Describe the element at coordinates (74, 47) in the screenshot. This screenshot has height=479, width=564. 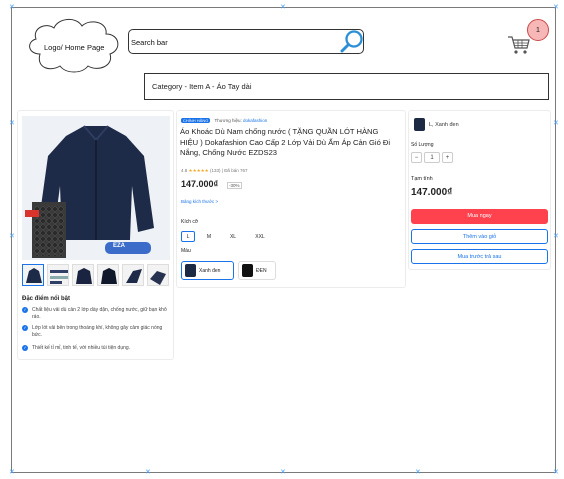
I see `logo-label: Logo/ Home Page` at that location.